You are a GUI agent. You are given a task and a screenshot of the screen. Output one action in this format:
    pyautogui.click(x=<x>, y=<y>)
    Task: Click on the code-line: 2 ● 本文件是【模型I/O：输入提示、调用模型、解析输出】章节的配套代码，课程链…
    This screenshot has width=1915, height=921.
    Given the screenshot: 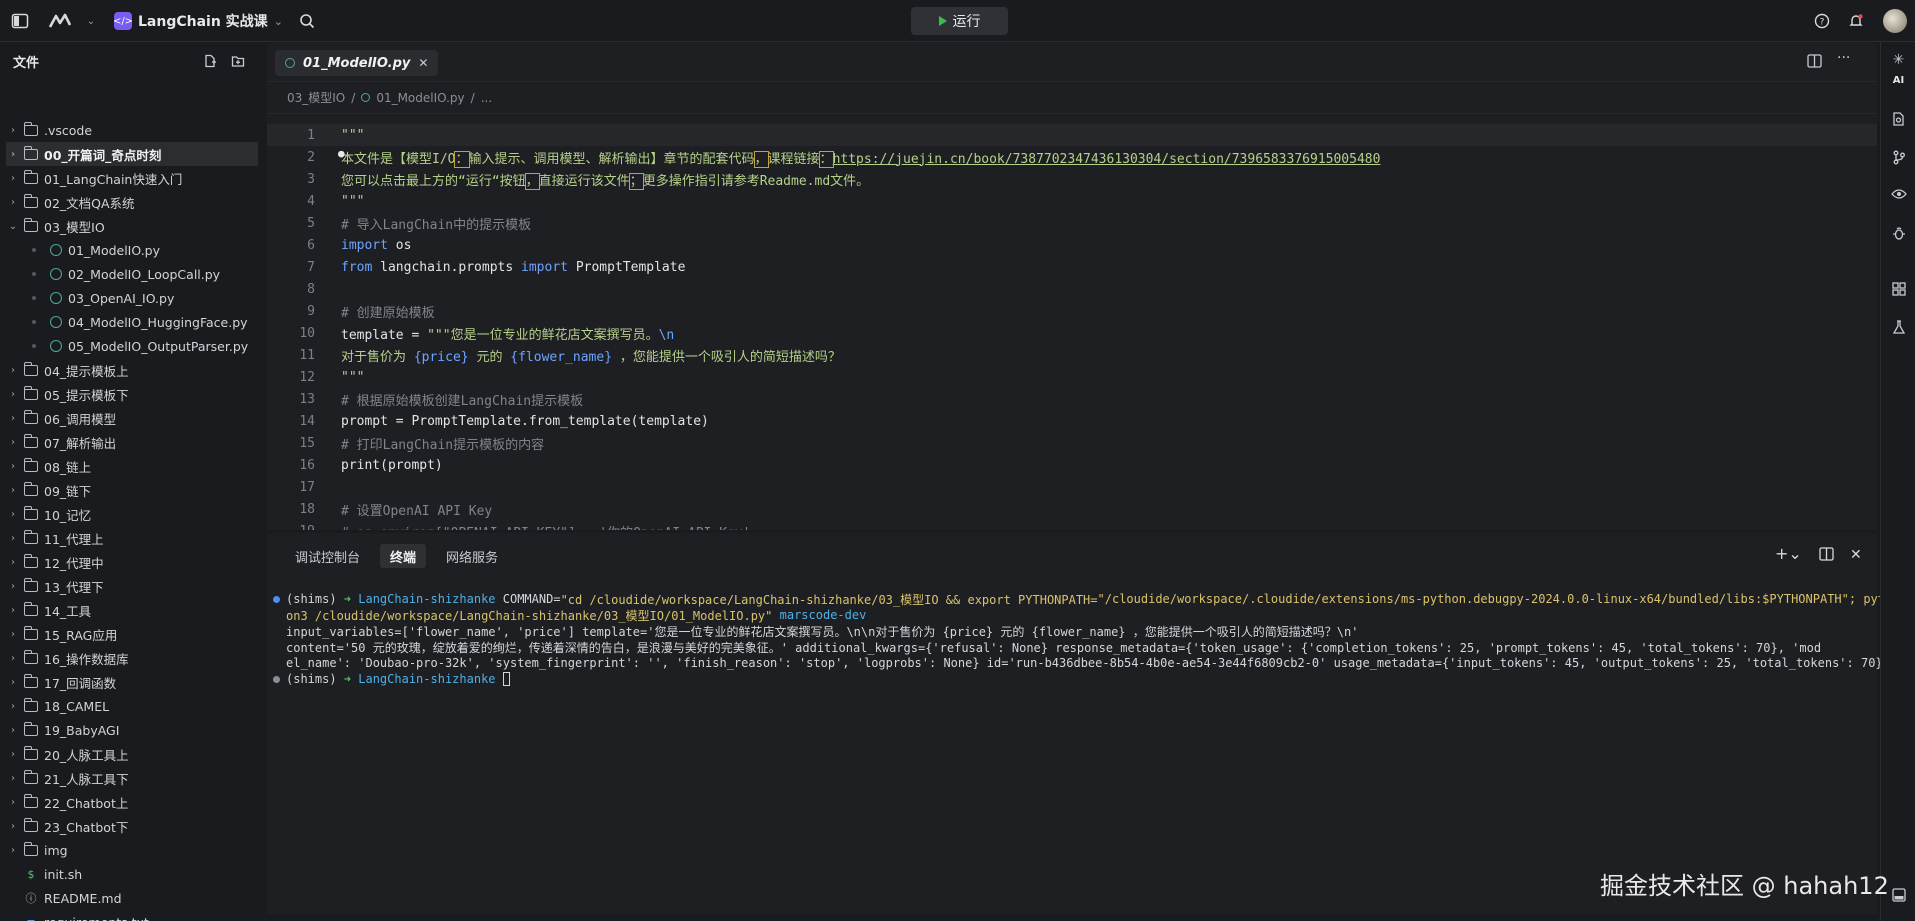 What is the action you would take?
    pyautogui.click(x=1072, y=157)
    